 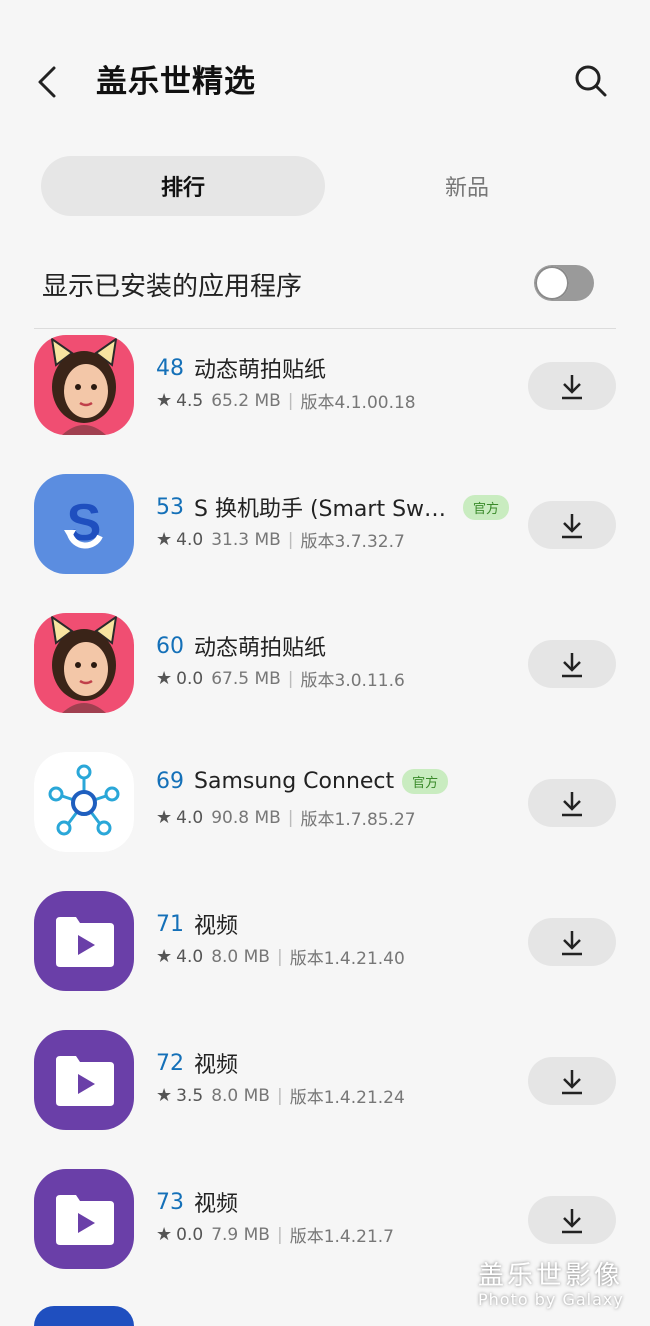 What do you see at coordinates (341, 1237) in the screenshot?
I see `app-version: 版本1.4.21.7` at bounding box center [341, 1237].